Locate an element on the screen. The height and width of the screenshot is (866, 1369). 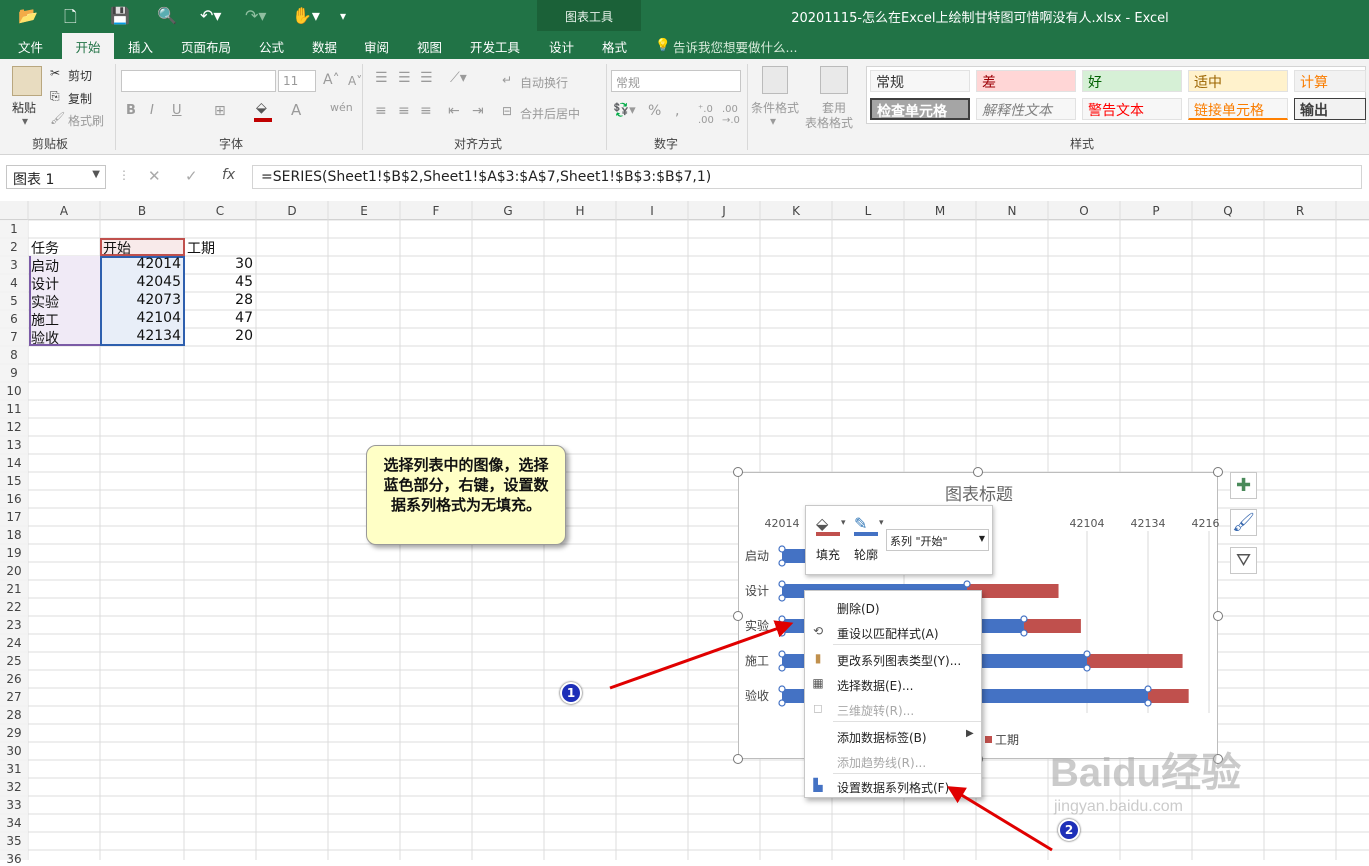
step-badge-1: 1 is located at coordinates (571, 693).